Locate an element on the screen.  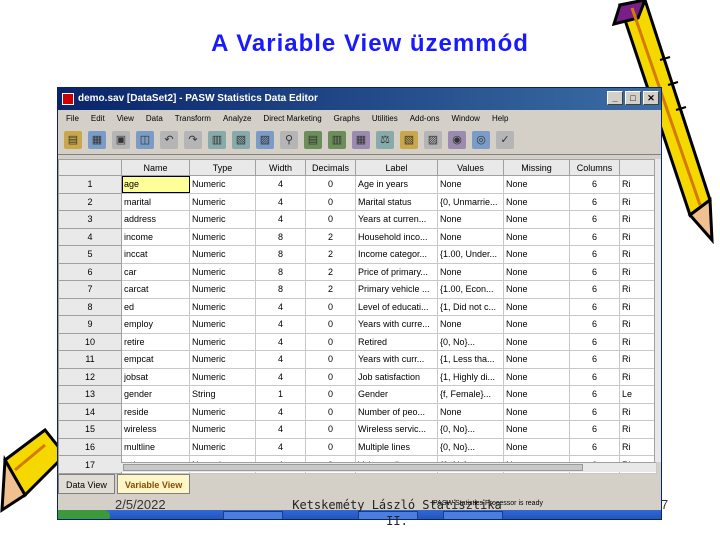
insert-cases-icon: ▤ is located at coordinates (313, 140).